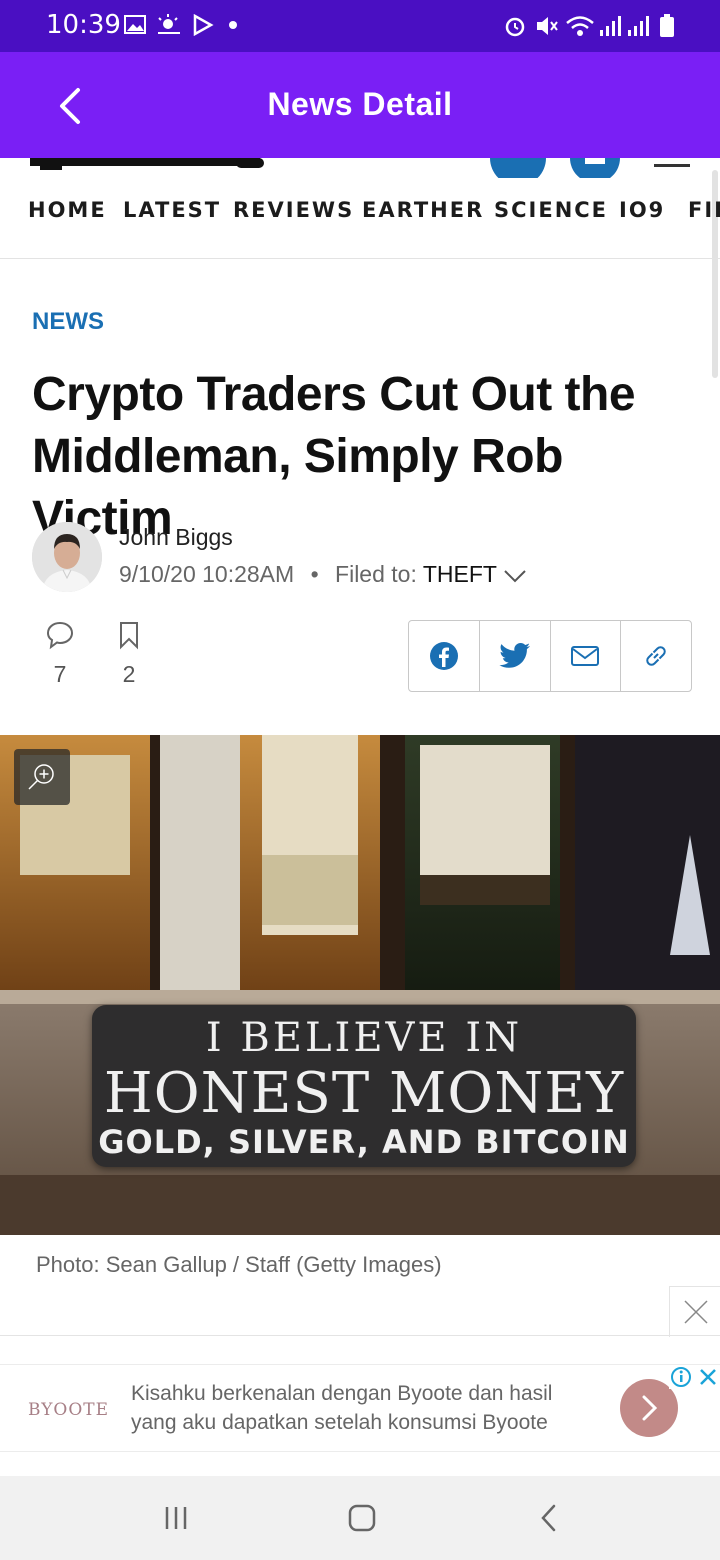 Image resolution: width=720 pixels, height=1560 pixels. I want to click on dot-icon, so click(233, 25).